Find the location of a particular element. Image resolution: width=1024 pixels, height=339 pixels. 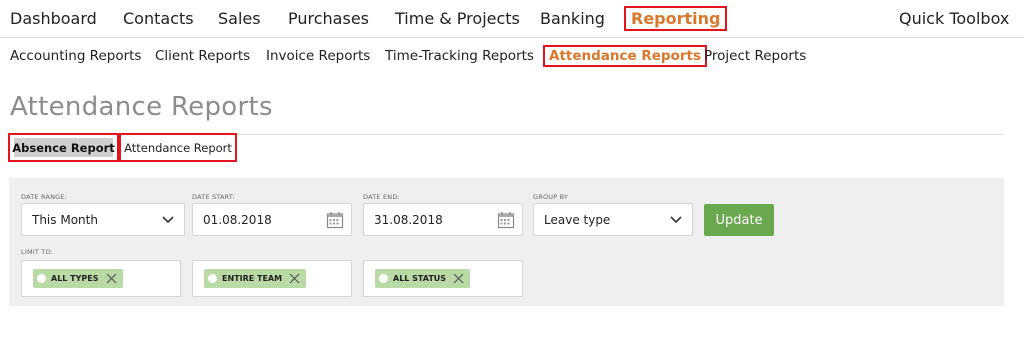

subnav-time-tracking-reports: Time-Tracking Reports is located at coordinates (459, 56).